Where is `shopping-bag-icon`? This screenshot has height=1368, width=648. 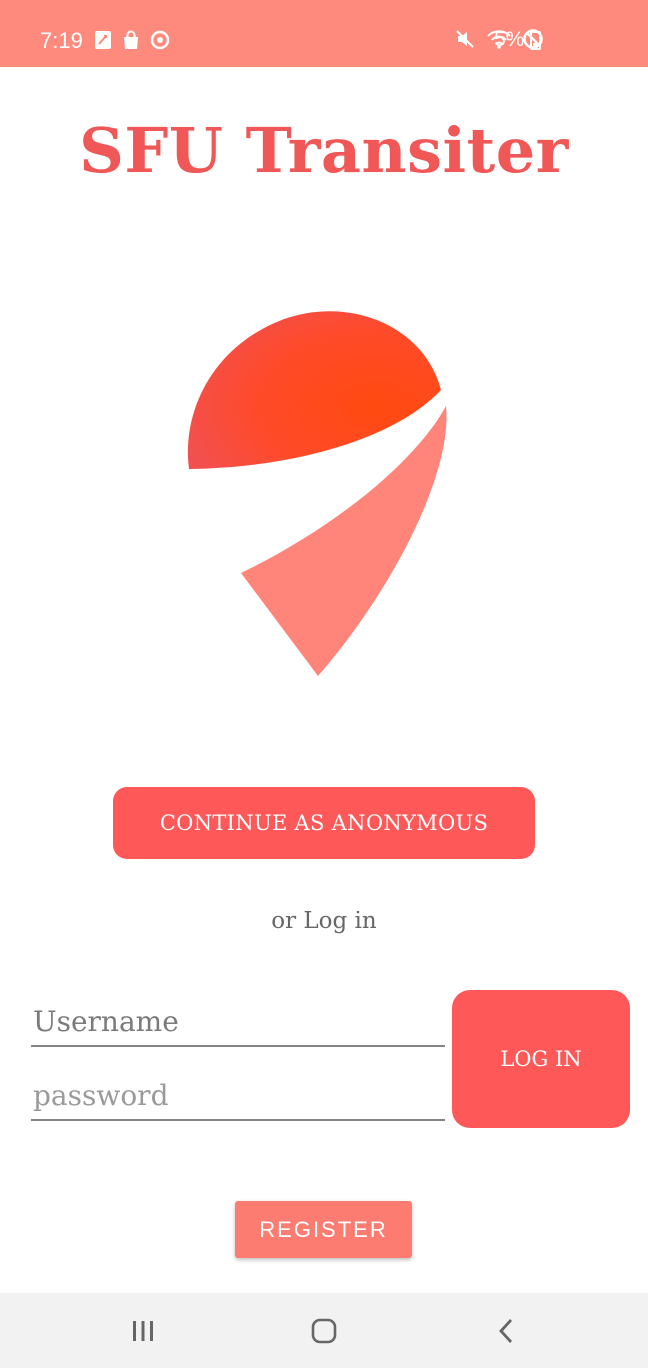
shopping-bag-icon is located at coordinates (131, 39).